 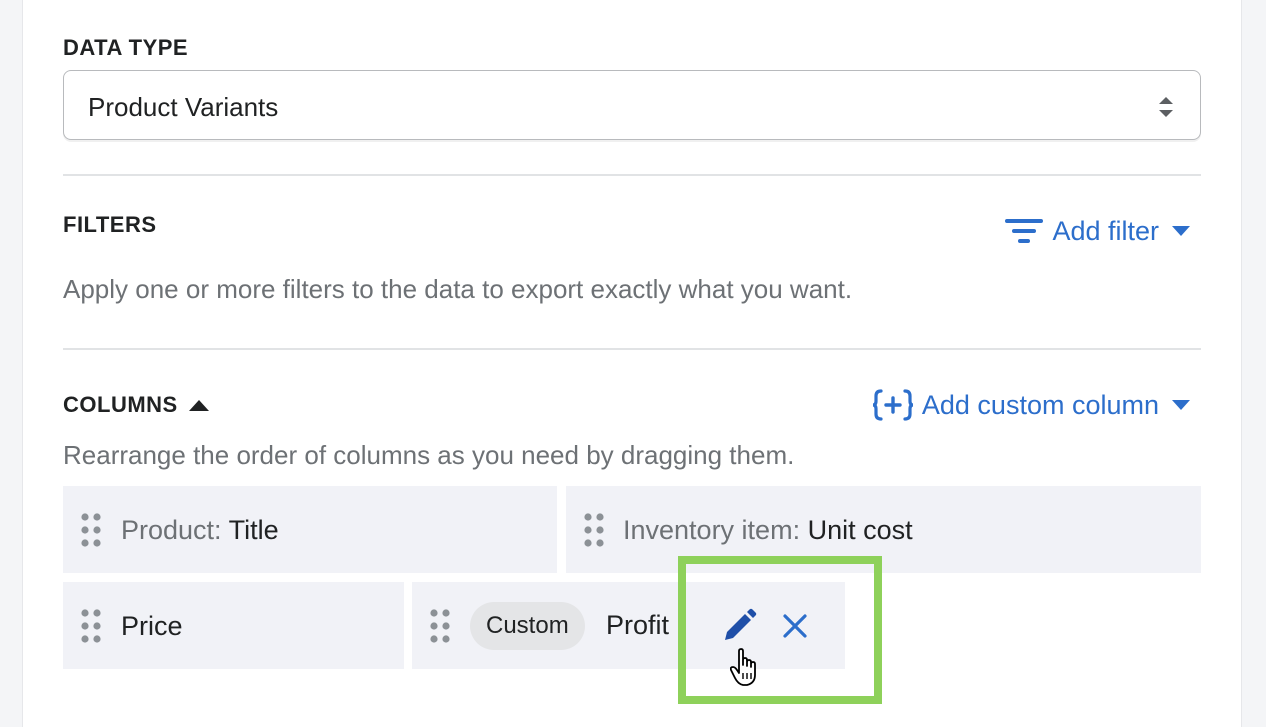 I want to click on column-label: Product: Title, so click(x=200, y=530).